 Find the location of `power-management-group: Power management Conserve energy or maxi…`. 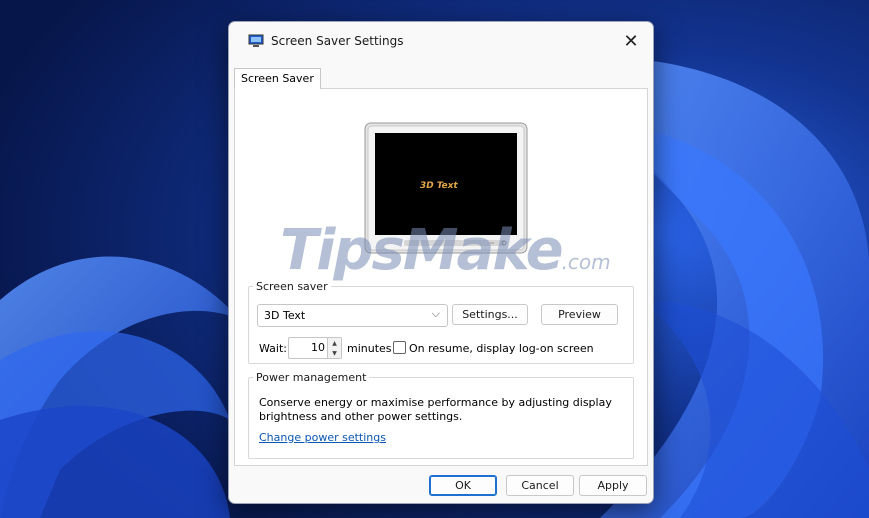

power-management-group: Power management Conserve energy or maxi… is located at coordinates (441, 415).